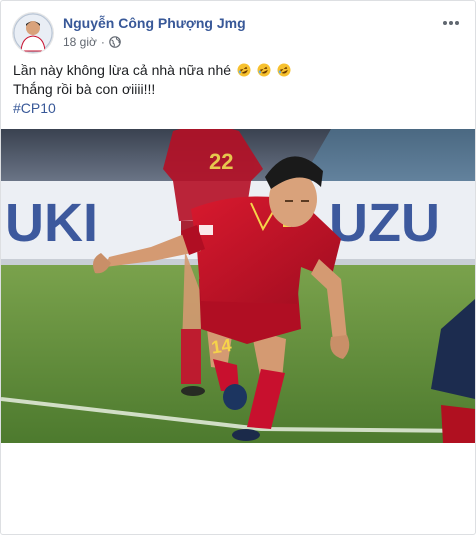 The height and width of the screenshot is (535, 476). Describe the element at coordinates (221, 346) in the screenshot. I see `shorts-number: 14` at that location.